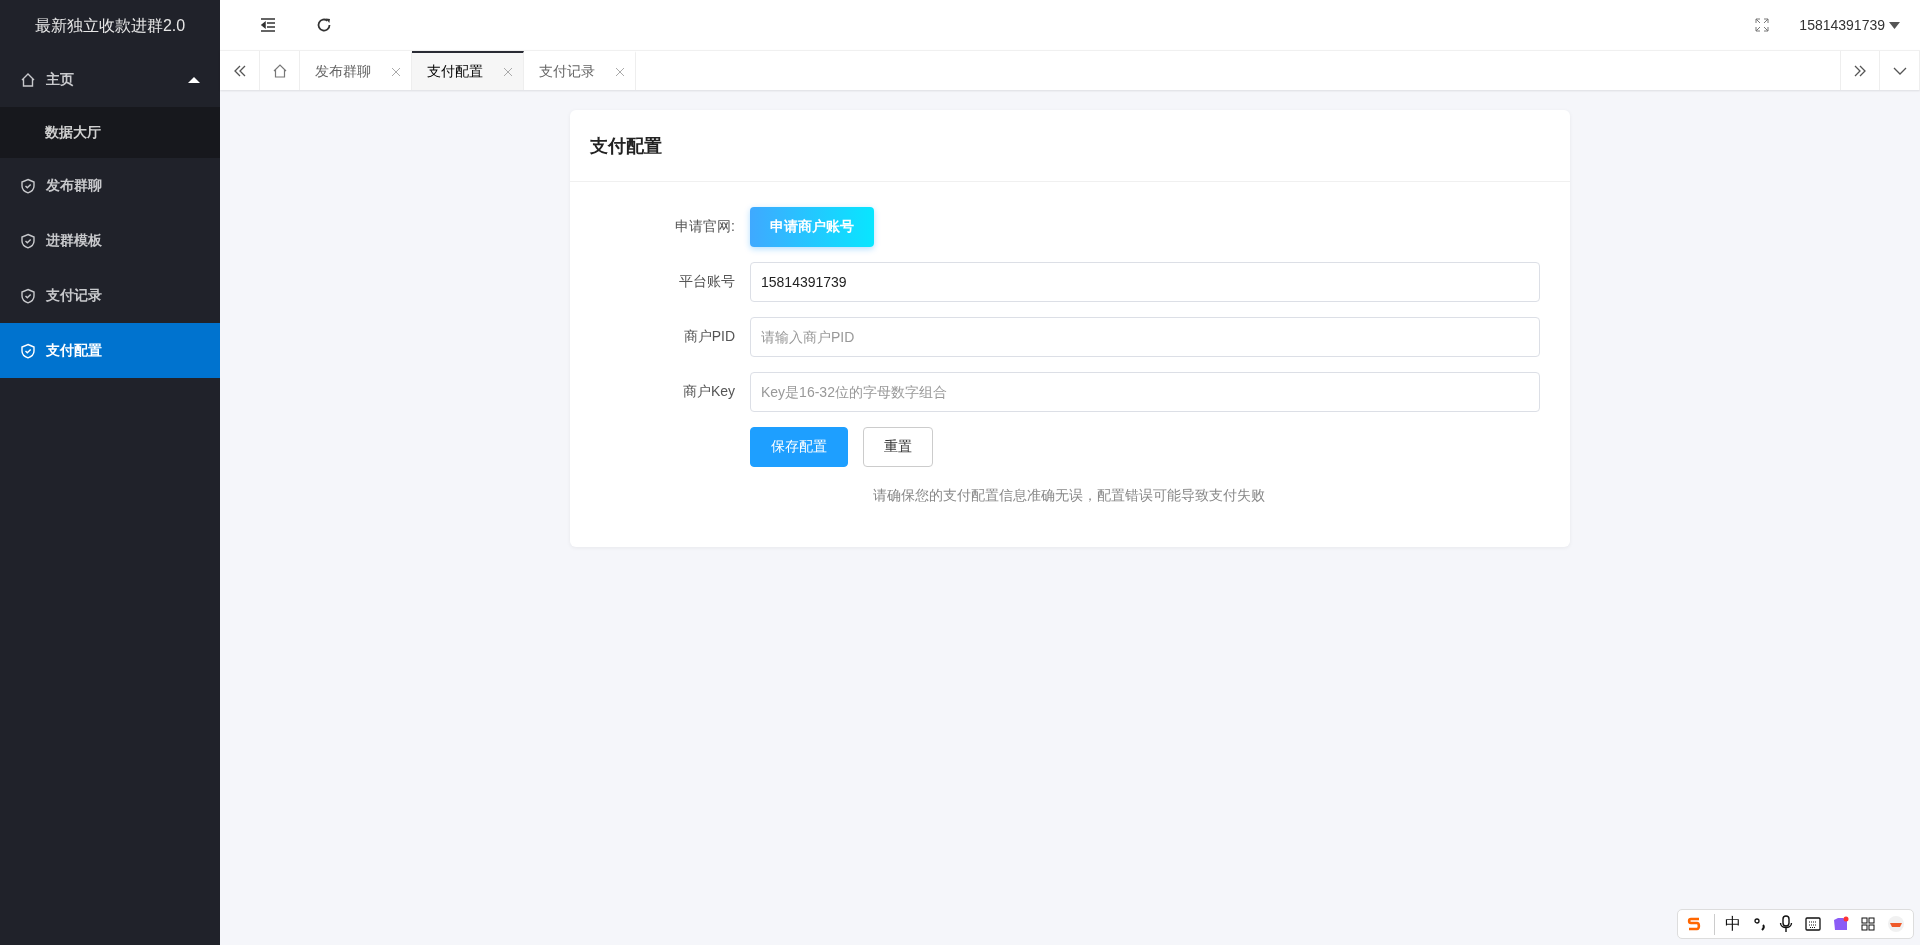 The image size is (1920, 945). Describe the element at coordinates (110, 25) in the screenshot. I see `app-title: 最新独立收款进群2.0` at that location.